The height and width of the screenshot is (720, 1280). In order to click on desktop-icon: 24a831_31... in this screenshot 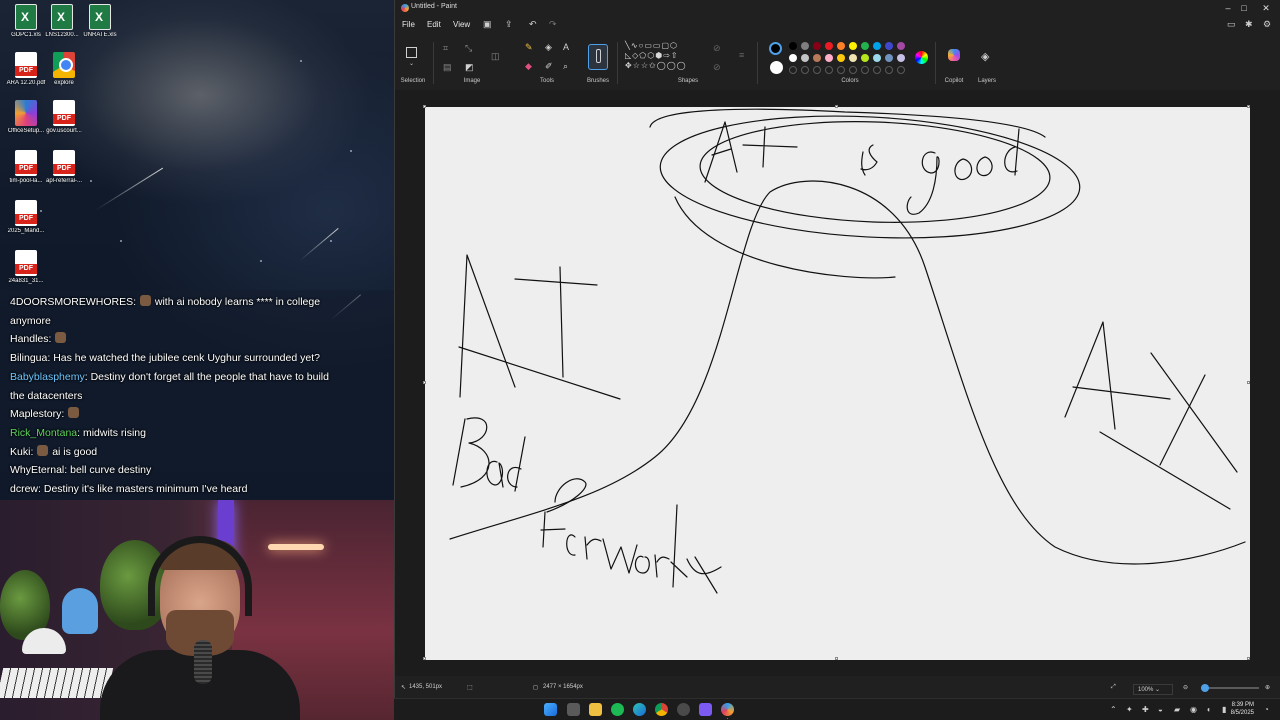, I will do `click(26, 267)`.